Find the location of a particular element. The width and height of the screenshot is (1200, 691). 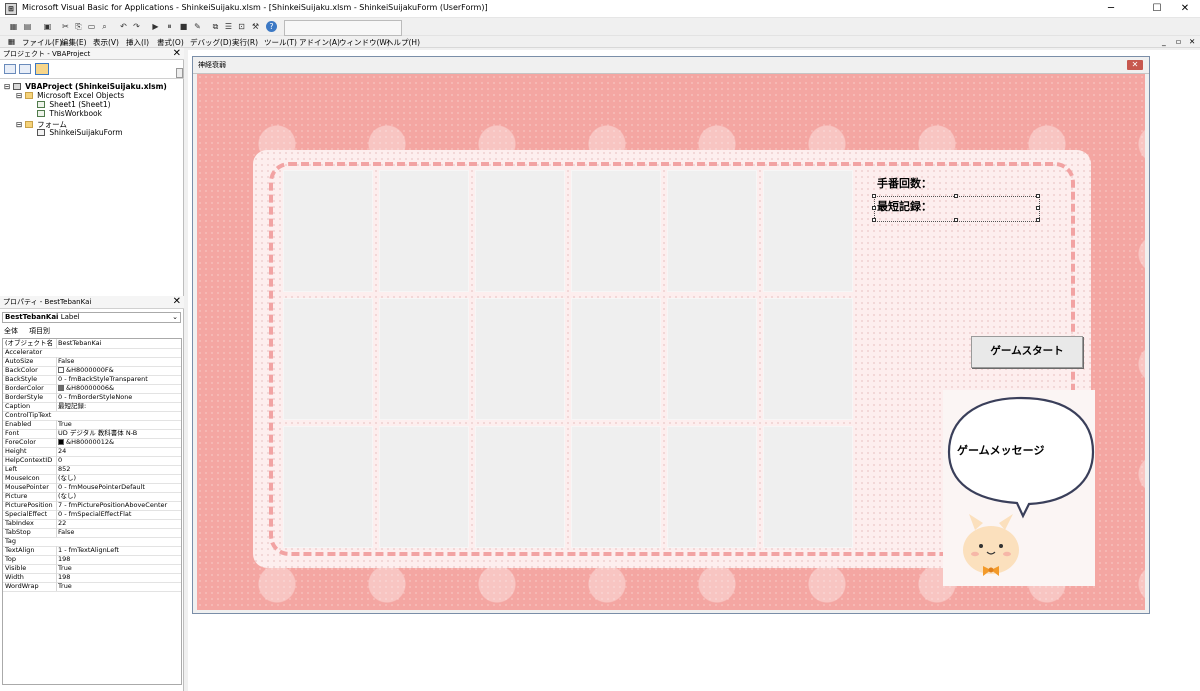

excel-view-icon: ▦ is located at coordinates (13, 26).